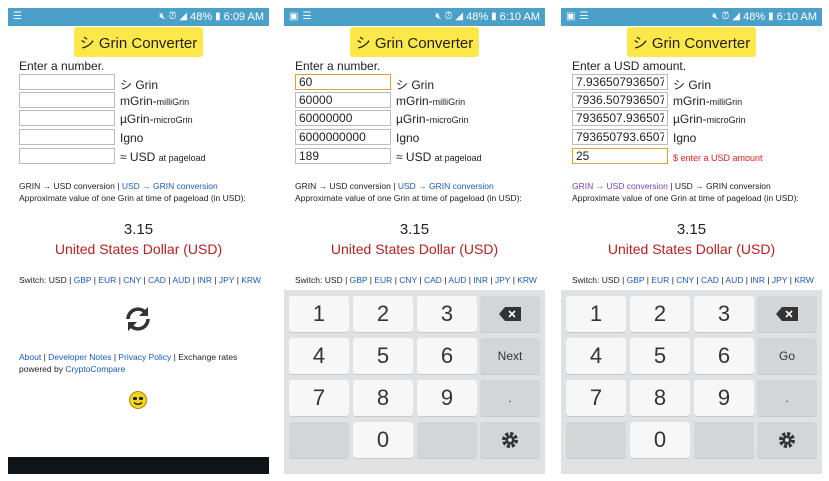 This screenshot has height=481, width=829. What do you see at coordinates (519, 17) in the screenshot?
I see `clock: 6:10 AM` at bounding box center [519, 17].